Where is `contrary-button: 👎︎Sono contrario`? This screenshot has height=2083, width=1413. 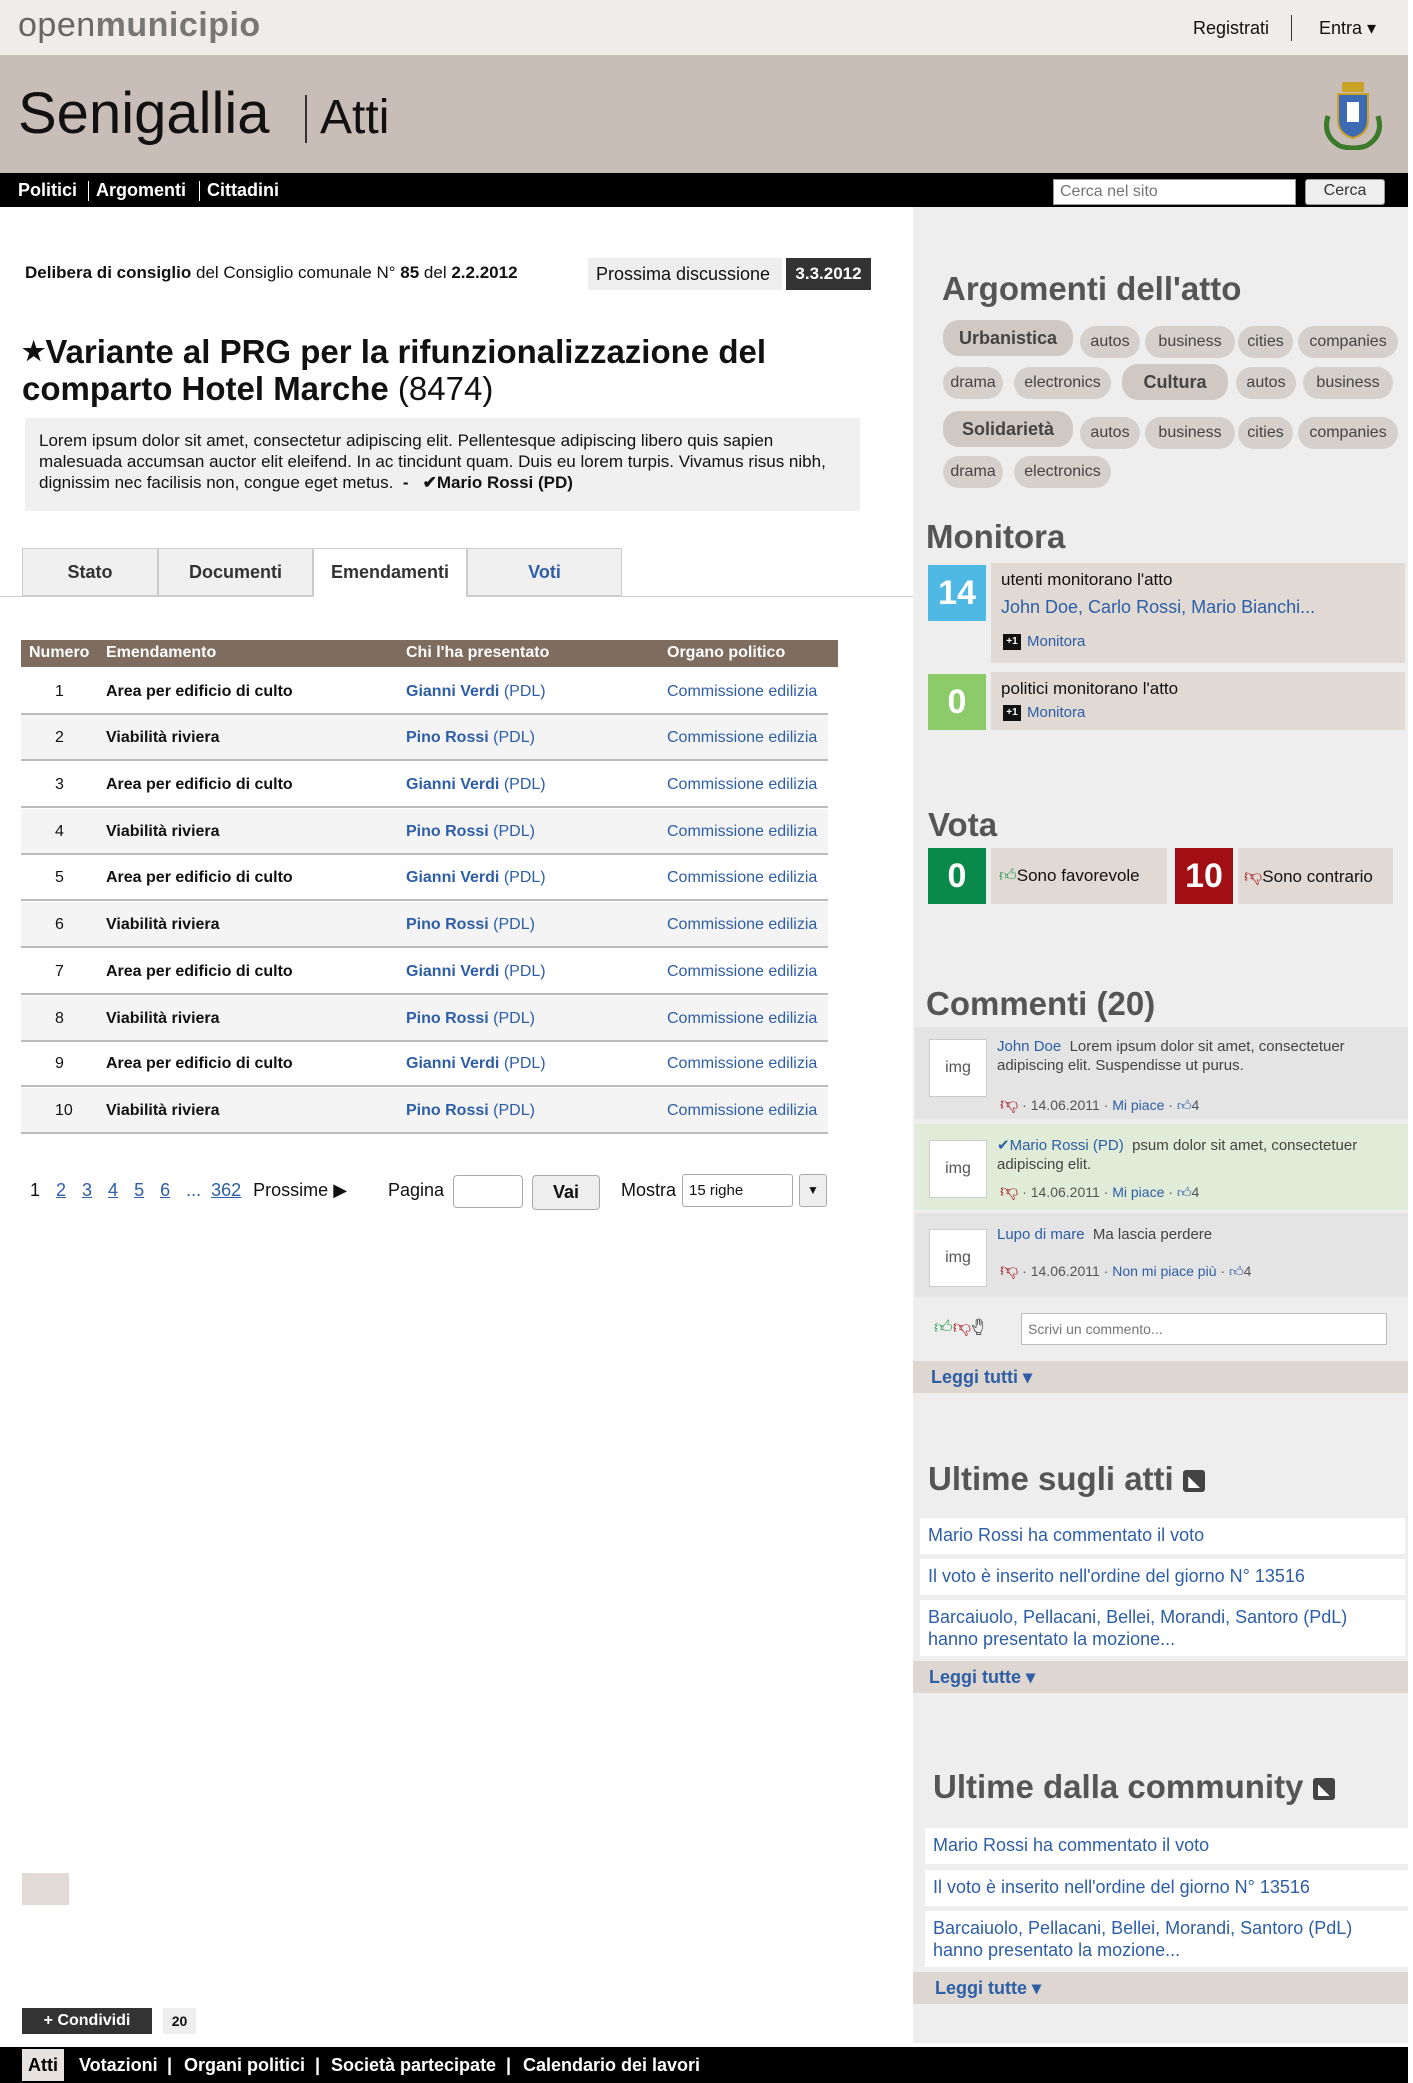 contrary-button: 👎︎Sono contrario is located at coordinates (1315, 876).